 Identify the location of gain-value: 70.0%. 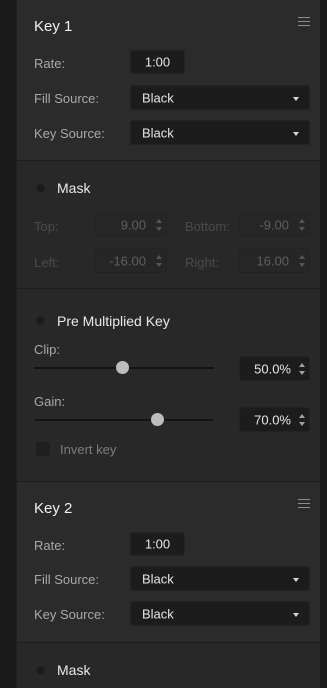
(272, 419).